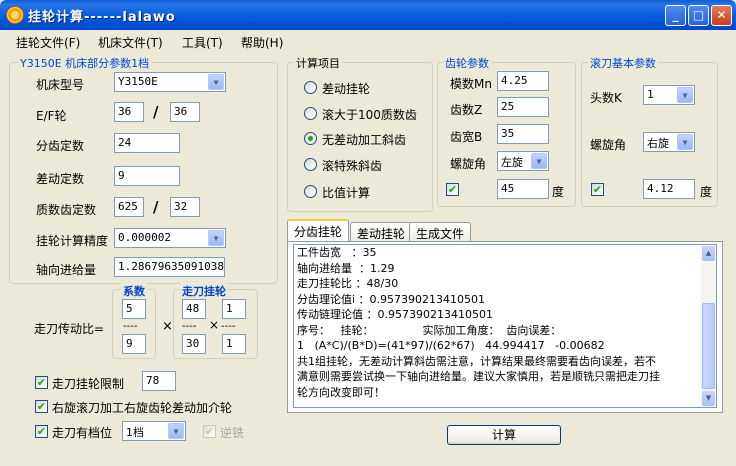  I want to click on menu-help: 帮助(H), so click(262, 42).